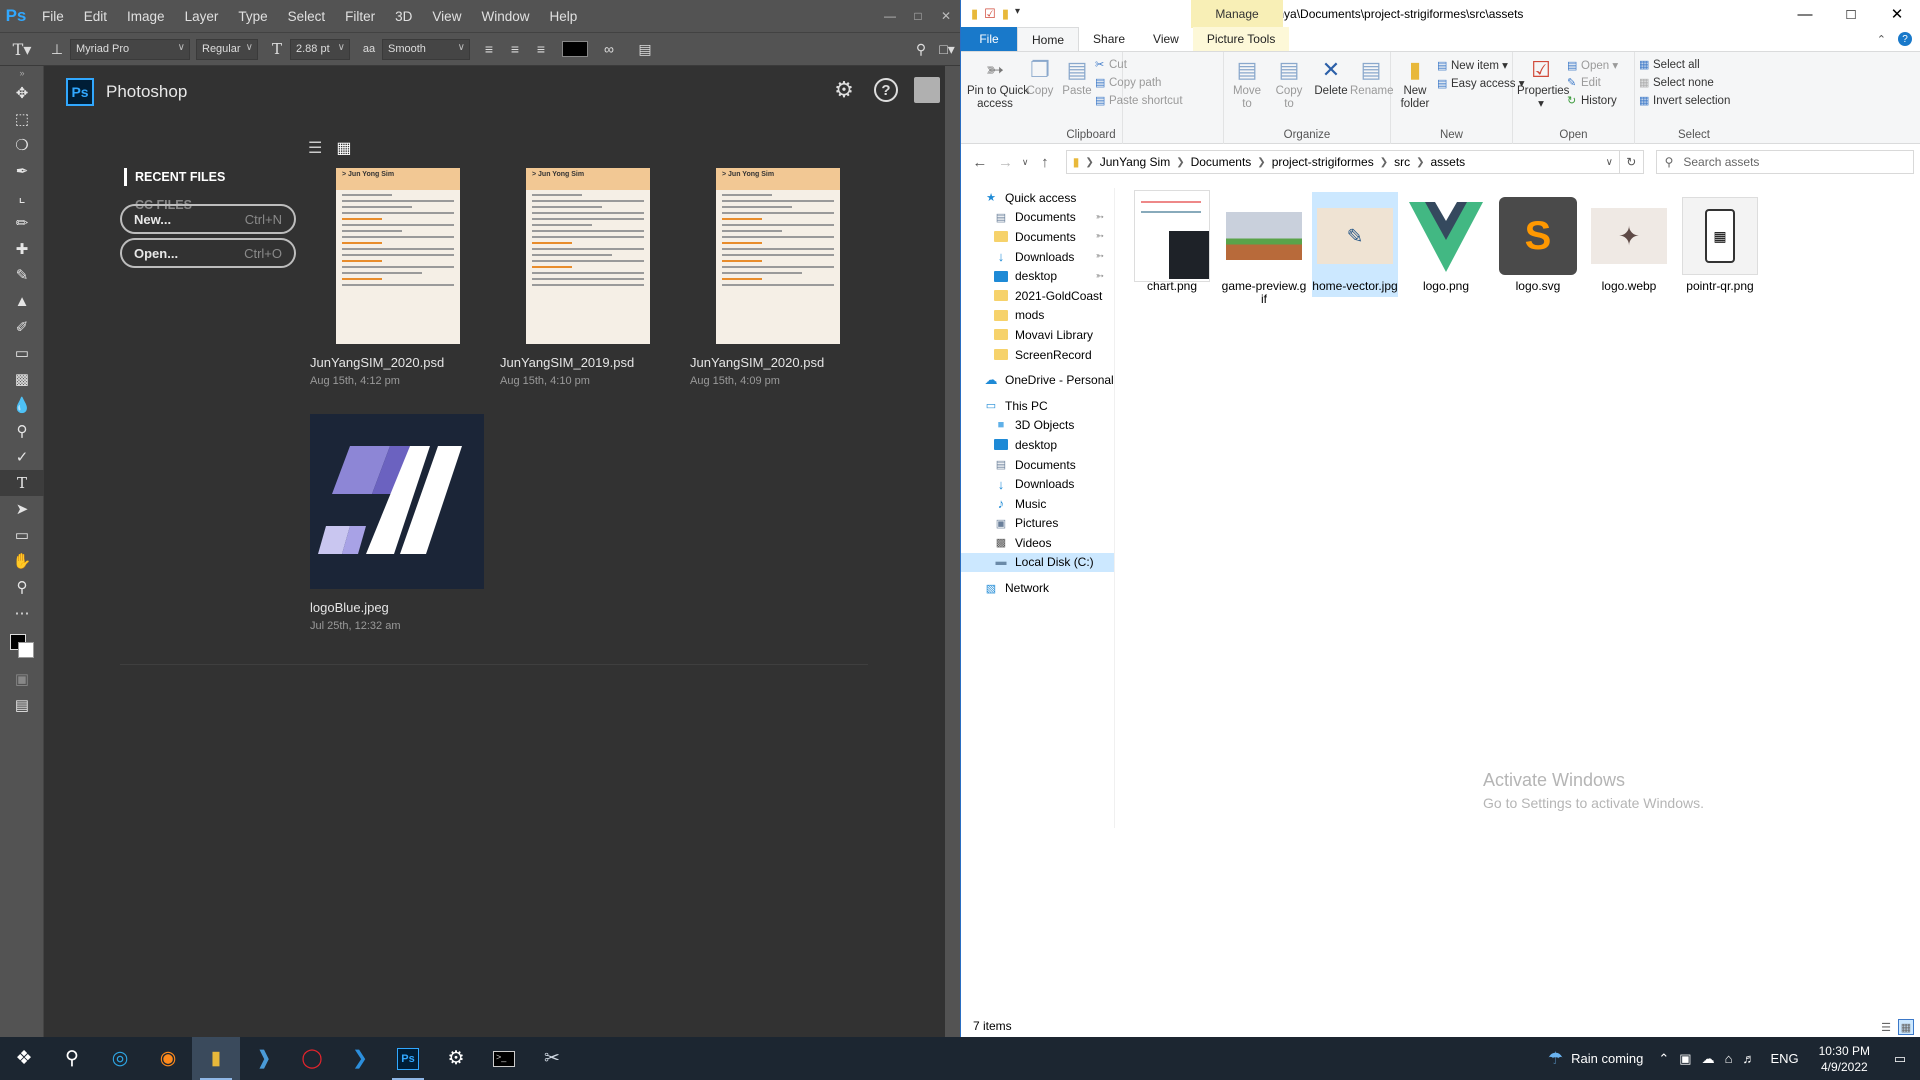  What do you see at coordinates (216, 1058) in the screenshot?
I see `file-explorer-icon: ▮` at bounding box center [216, 1058].